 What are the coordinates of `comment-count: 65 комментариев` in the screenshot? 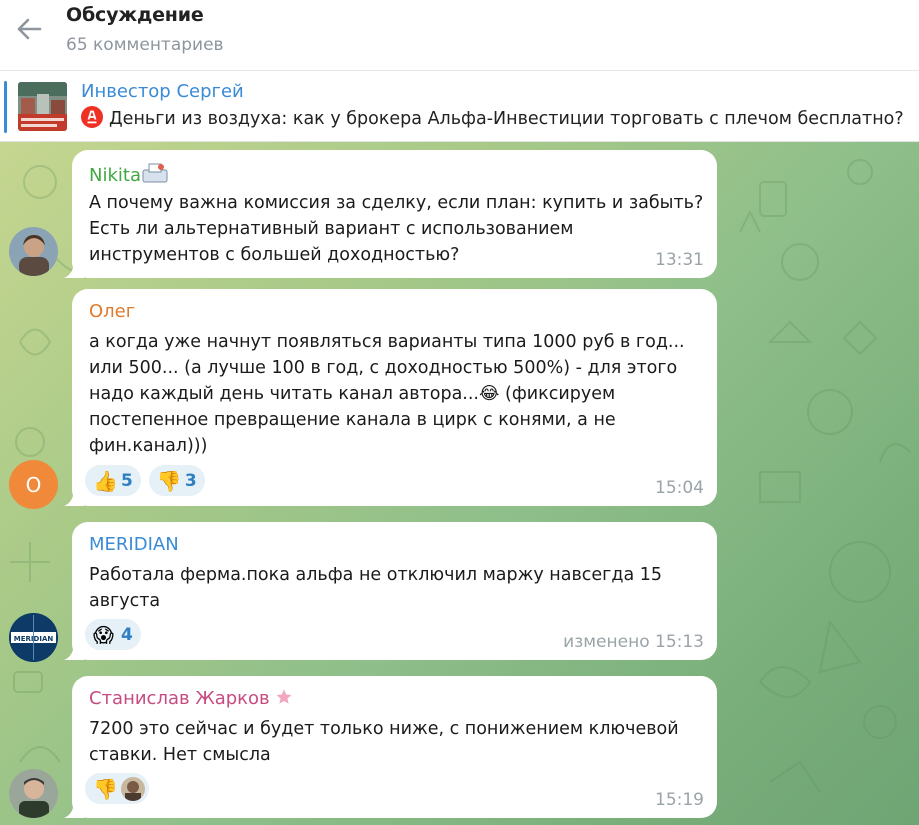 It's located at (145, 45).